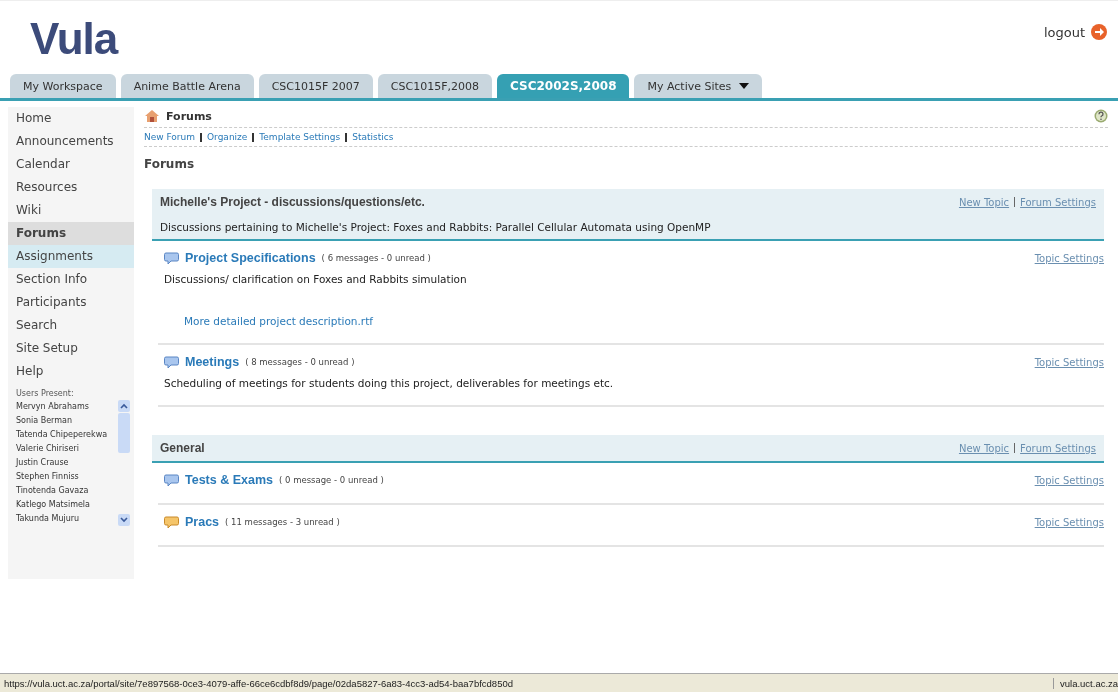  Describe the element at coordinates (698, 86) in the screenshot. I see `site-tab: My Active Sites` at that location.